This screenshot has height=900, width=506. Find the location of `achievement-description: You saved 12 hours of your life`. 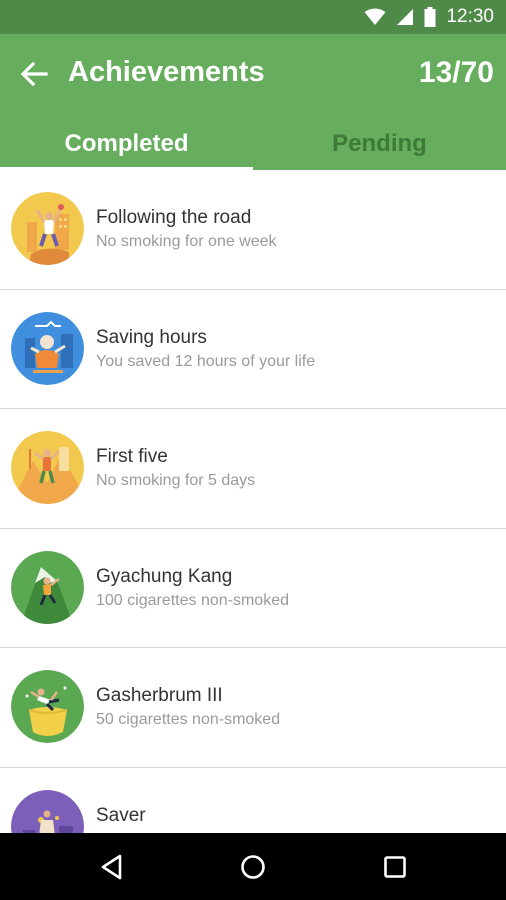

achievement-description: You saved 12 hours of your life is located at coordinates (206, 361).